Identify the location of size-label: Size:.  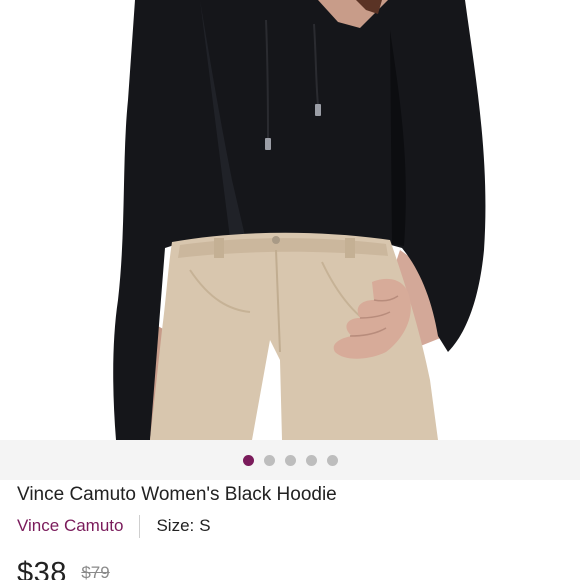
(175, 525).